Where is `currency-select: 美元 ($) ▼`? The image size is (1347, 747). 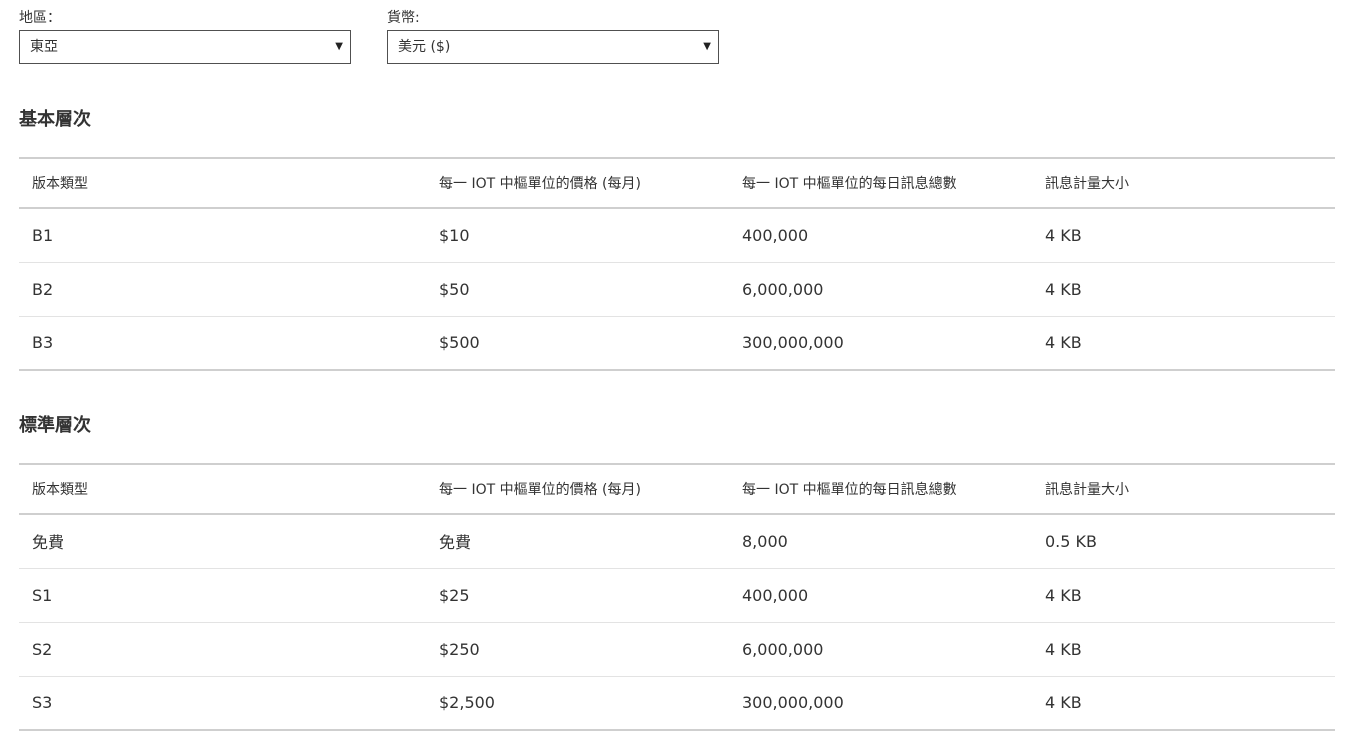
currency-select: 美元 ($) ▼ is located at coordinates (553, 47).